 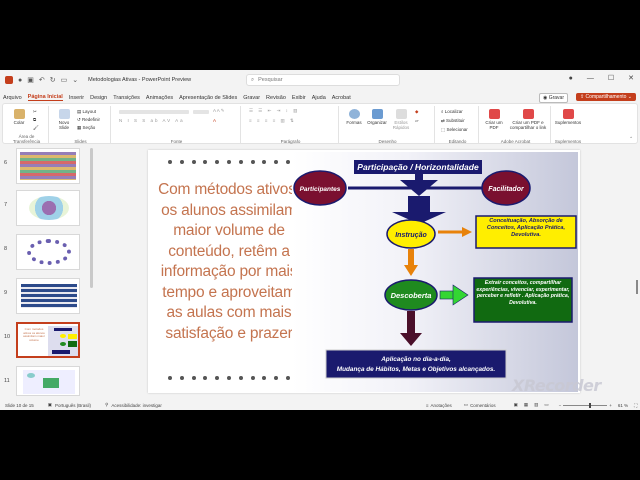 I want to click on quick-styles-button: Estilos Rápidos, so click(x=401, y=119).